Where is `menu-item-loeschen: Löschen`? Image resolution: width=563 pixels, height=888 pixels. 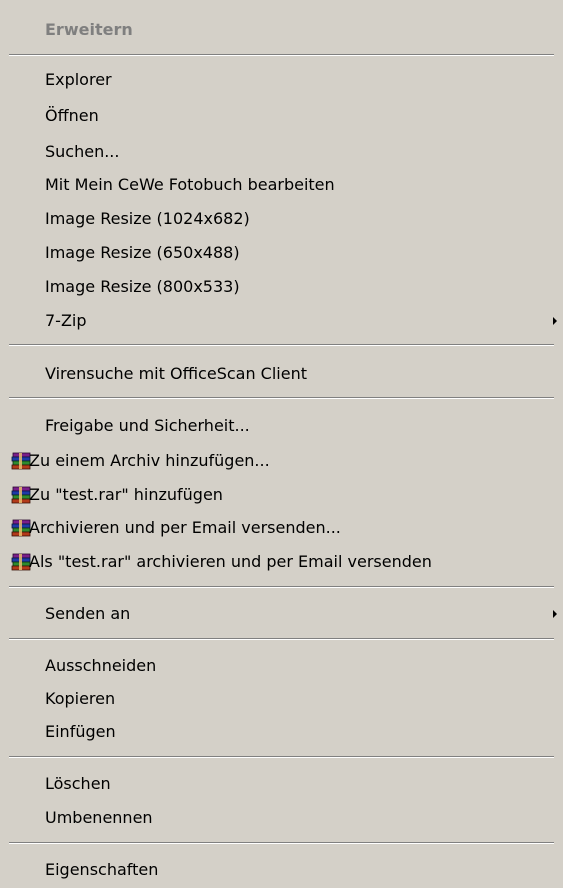
menu-item-loeschen: Löschen is located at coordinates (281, 784).